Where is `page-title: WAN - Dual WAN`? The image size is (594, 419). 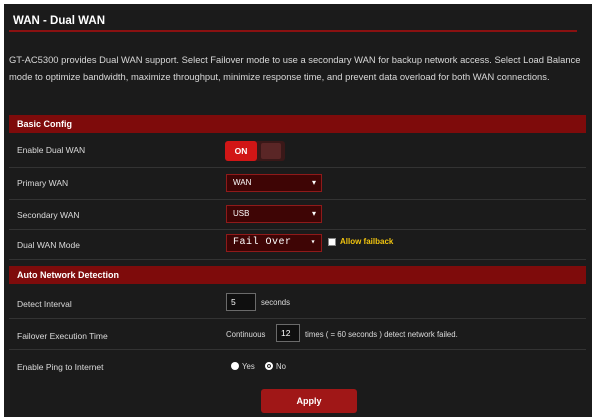 page-title: WAN - Dual WAN is located at coordinates (59, 21).